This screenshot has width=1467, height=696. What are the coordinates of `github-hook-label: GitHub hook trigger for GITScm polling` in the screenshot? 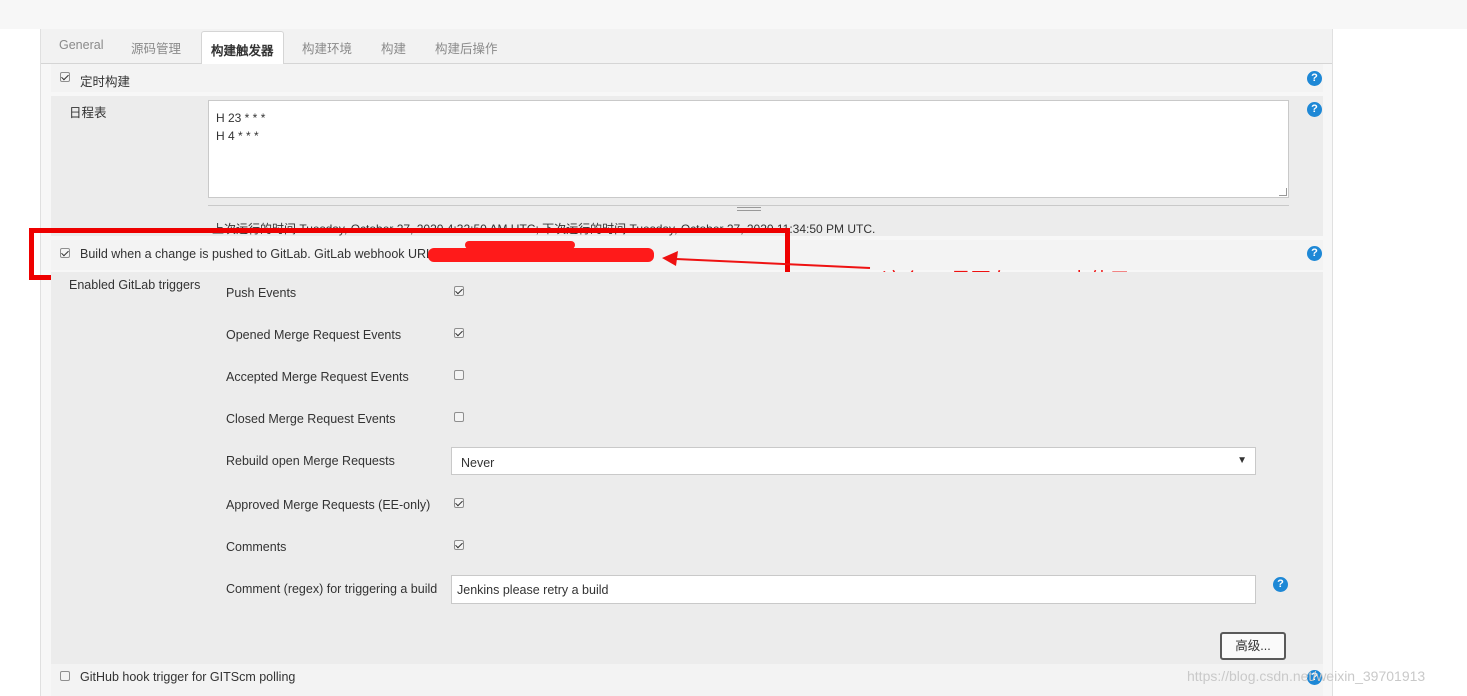 It's located at (188, 677).